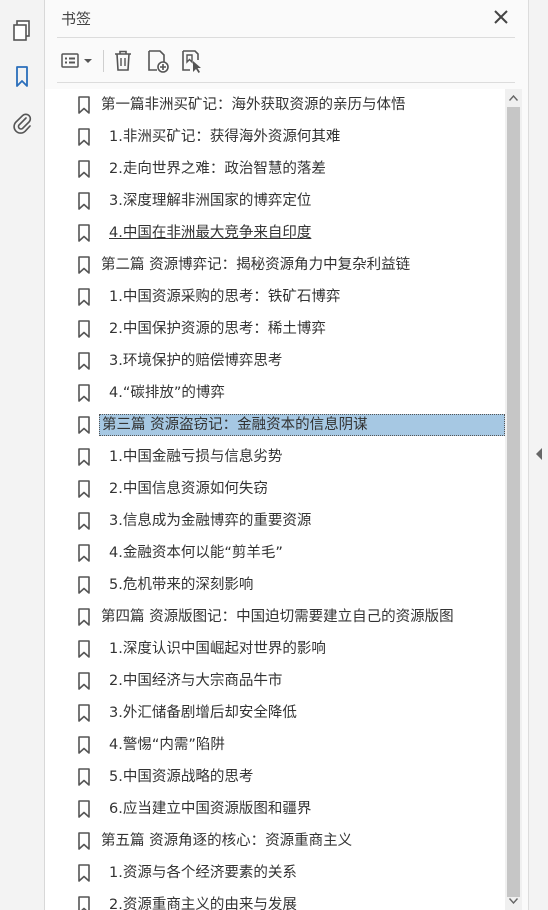 This screenshot has width=548, height=910. I want to click on bookmark-item: 1.深度认识中国崛起对世界的影响, so click(275, 649).